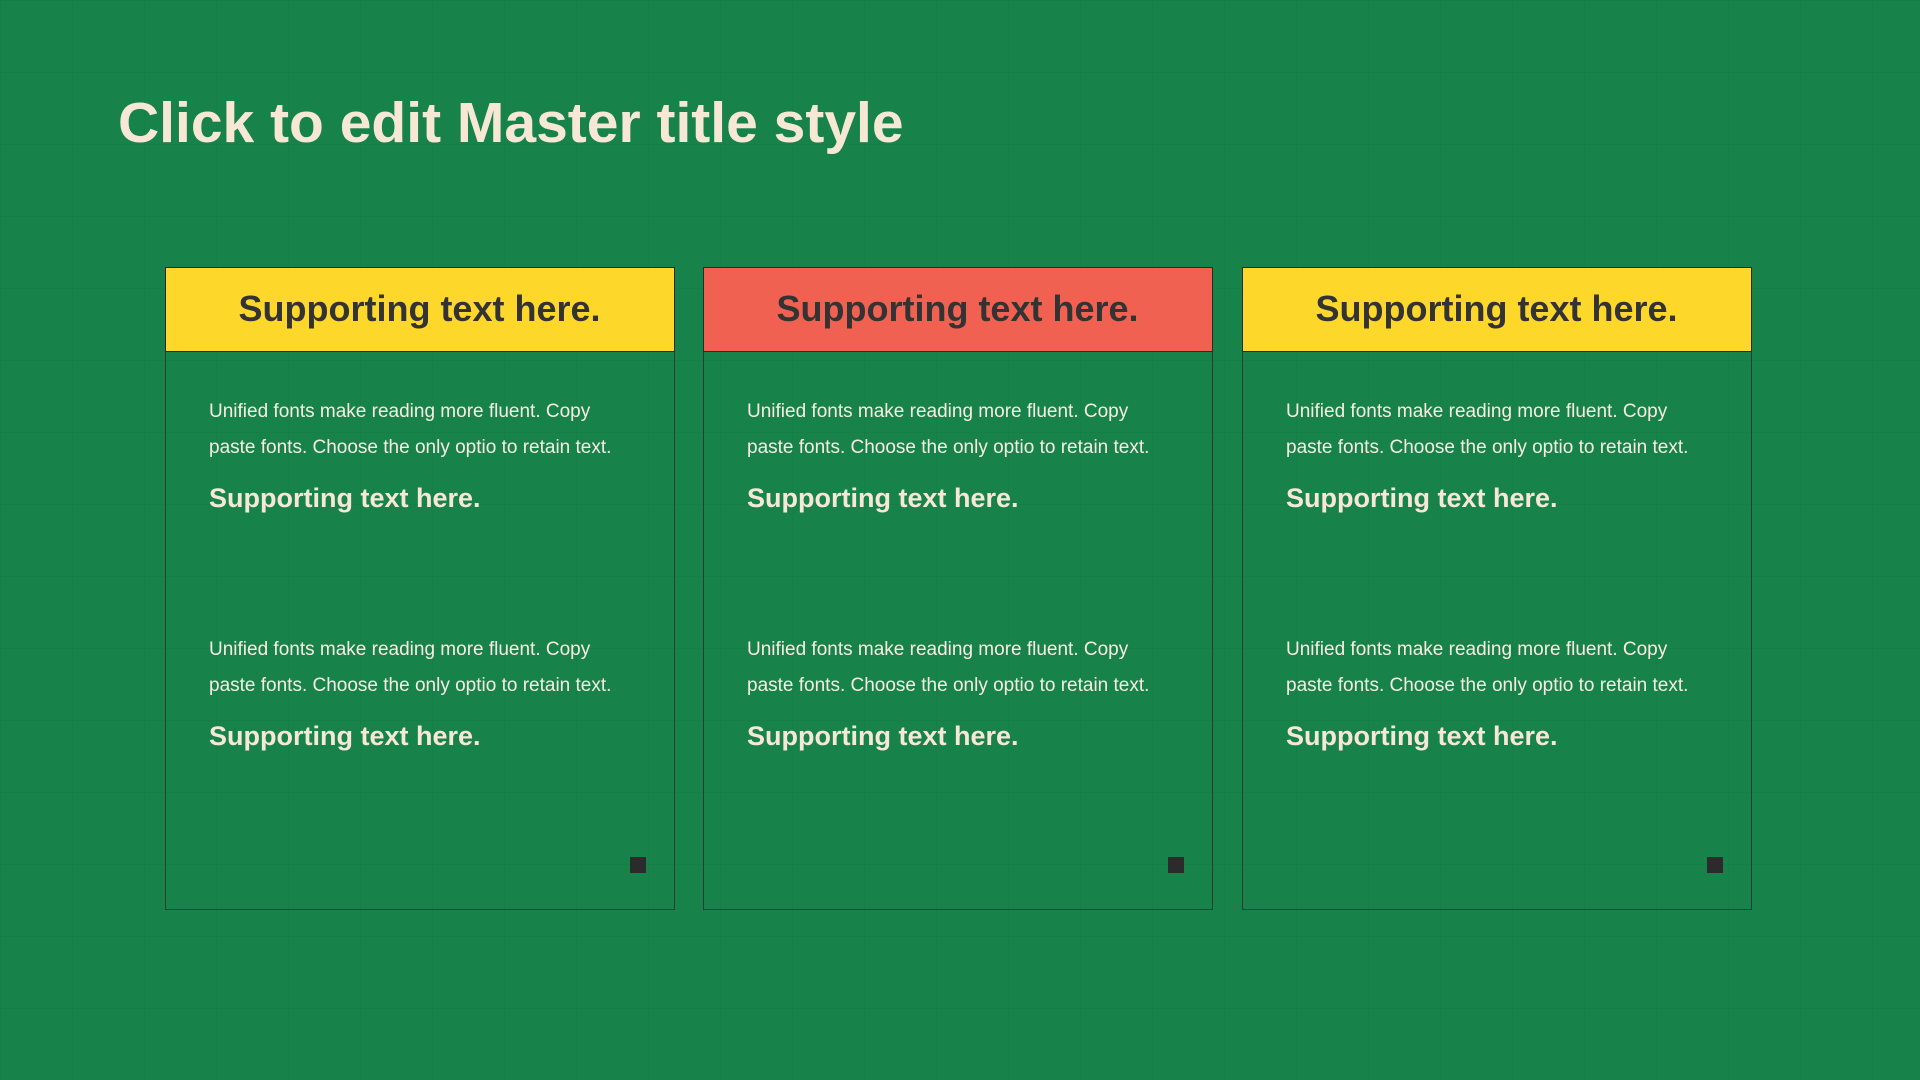 This screenshot has width=1920, height=1080. I want to click on slide-title: Click to edit Master title style, so click(511, 123).